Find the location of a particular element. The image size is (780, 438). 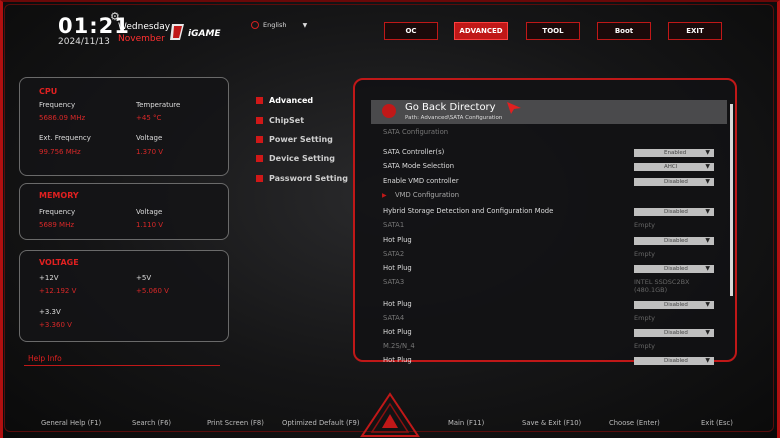

nav-tool: TOOL is located at coordinates (553, 31).